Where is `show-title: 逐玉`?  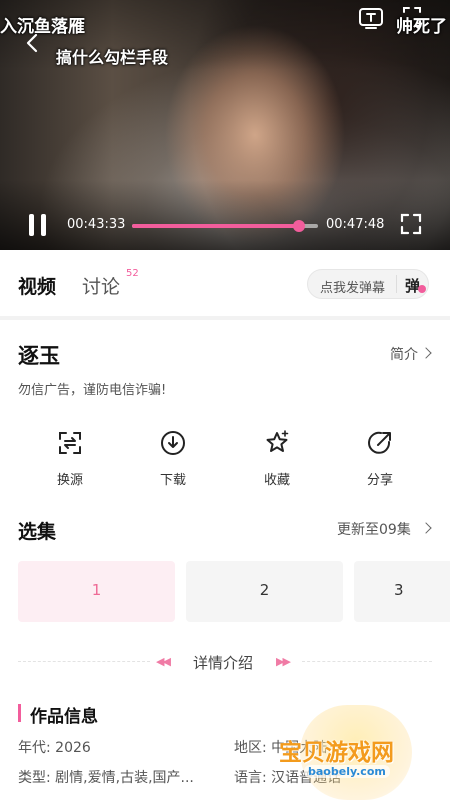 show-title: 逐玉 is located at coordinates (39, 356).